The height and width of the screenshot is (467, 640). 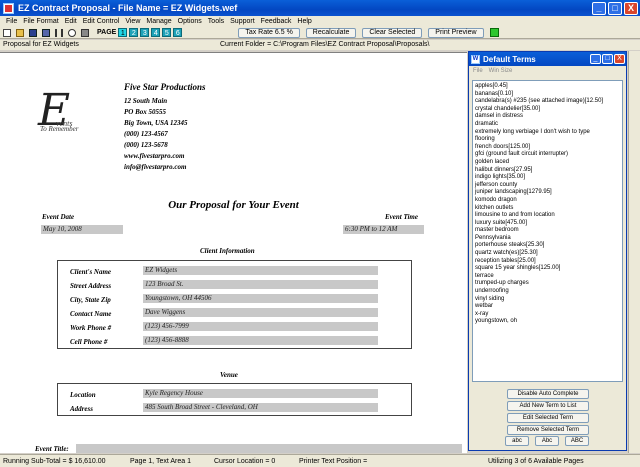 What do you see at coordinates (547, 239) in the screenshot?
I see `term-item: Pennsylvania` at bounding box center [547, 239].